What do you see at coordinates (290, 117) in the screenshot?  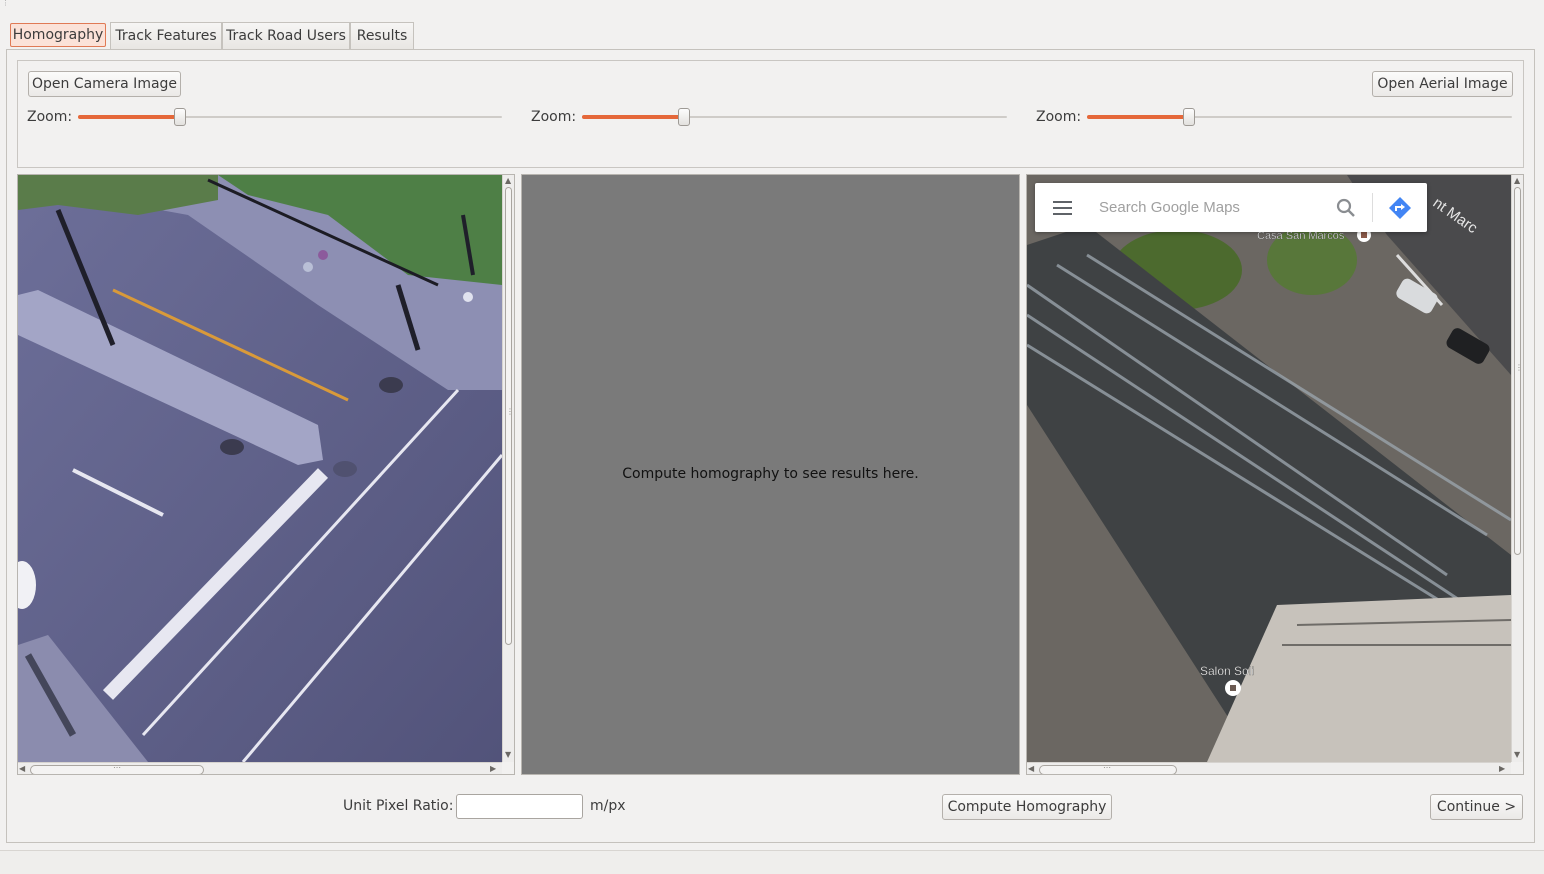 I see `zoom-slider-camera` at bounding box center [290, 117].